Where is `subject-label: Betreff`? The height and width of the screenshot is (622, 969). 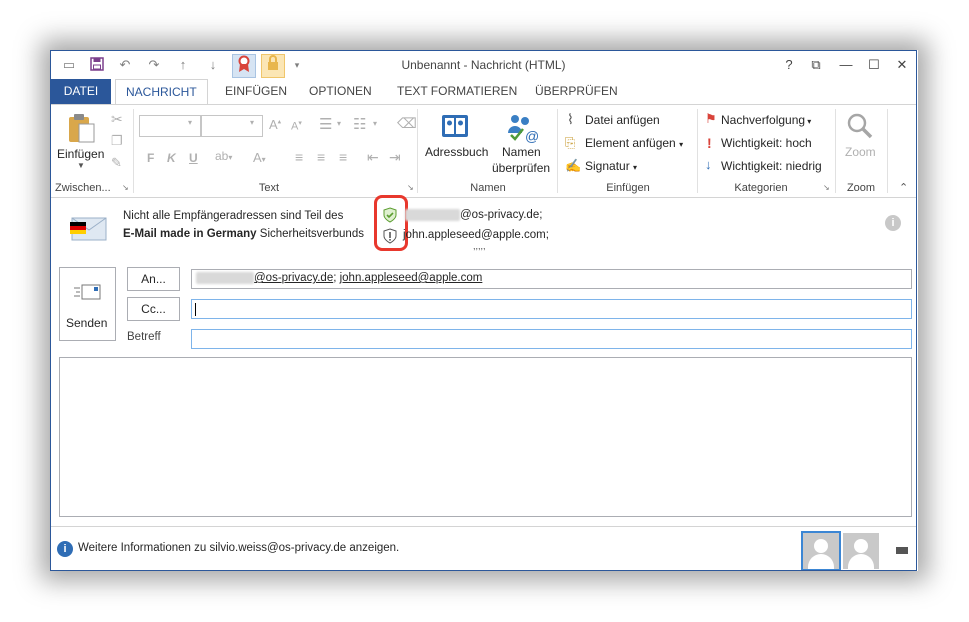 subject-label: Betreff is located at coordinates (144, 337).